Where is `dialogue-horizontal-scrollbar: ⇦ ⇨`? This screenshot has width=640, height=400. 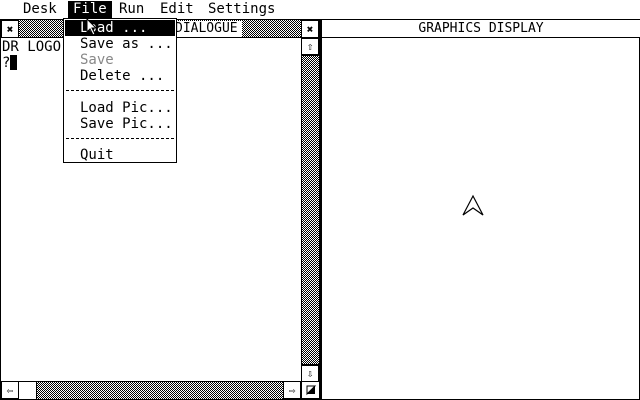
dialogue-horizontal-scrollbar: ⇦ ⇨ is located at coordinates (160, 390).